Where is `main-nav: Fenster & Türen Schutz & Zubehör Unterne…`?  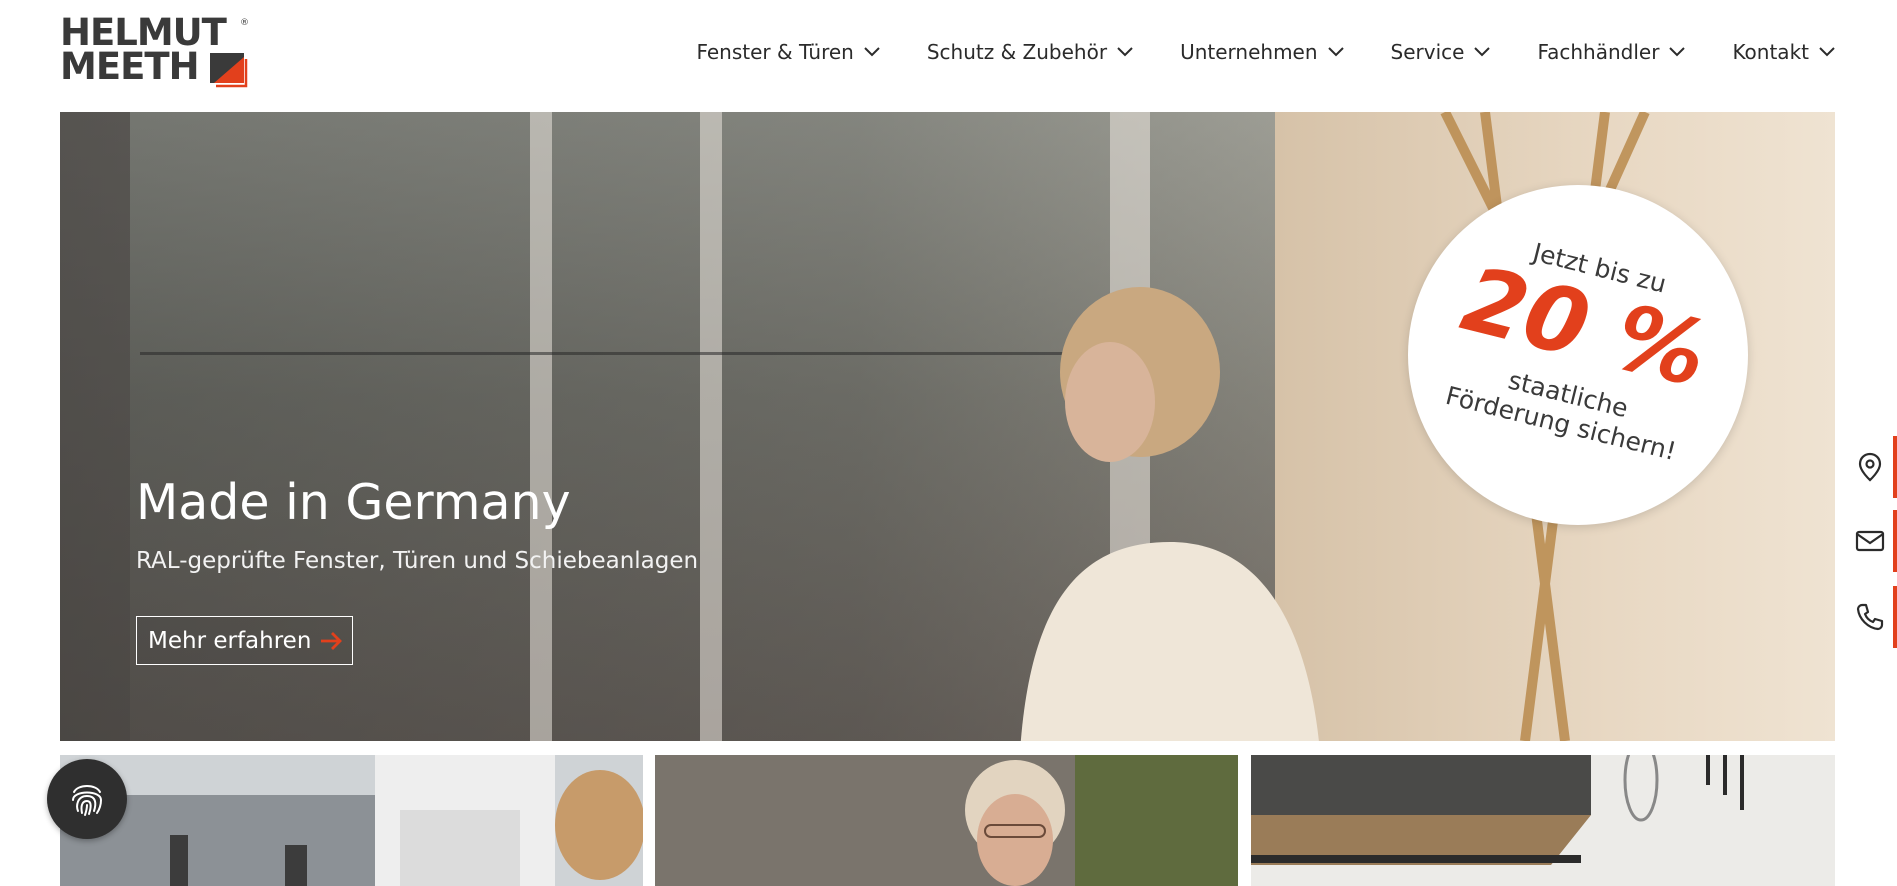 main-nav: Fenster & Türen Schutz & Zubehör Unterne… is located at coordinates (1242, 52).